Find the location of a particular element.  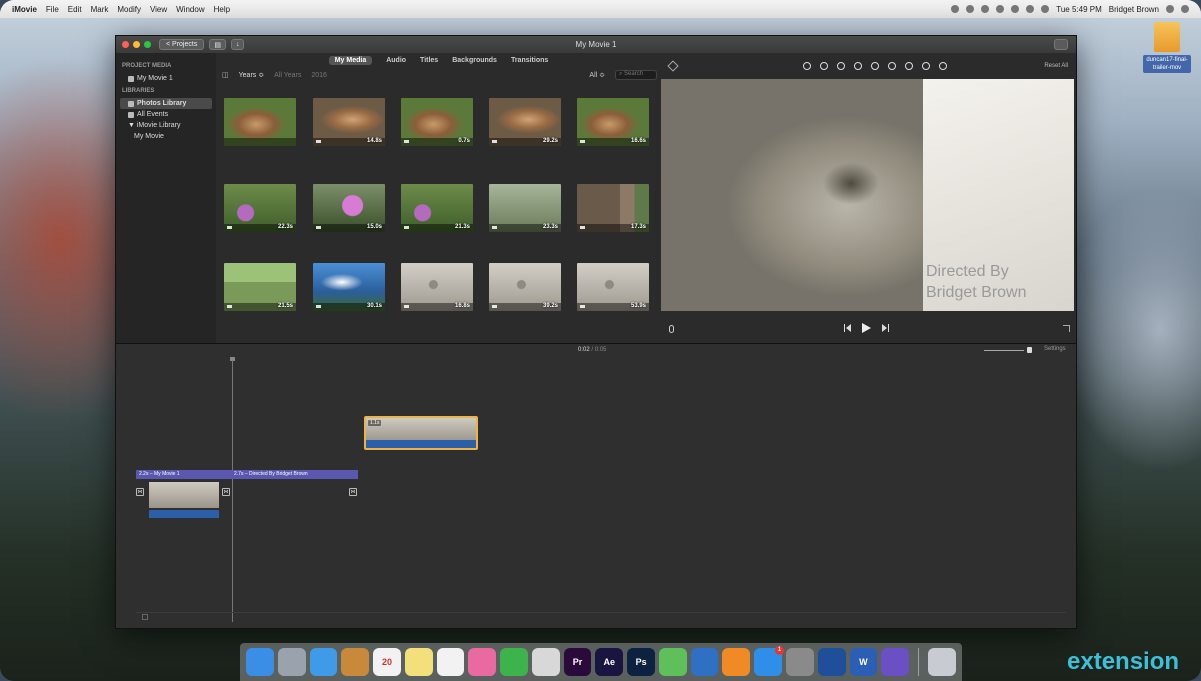

import-icon: ↓ is located at coordinates (237, 44).